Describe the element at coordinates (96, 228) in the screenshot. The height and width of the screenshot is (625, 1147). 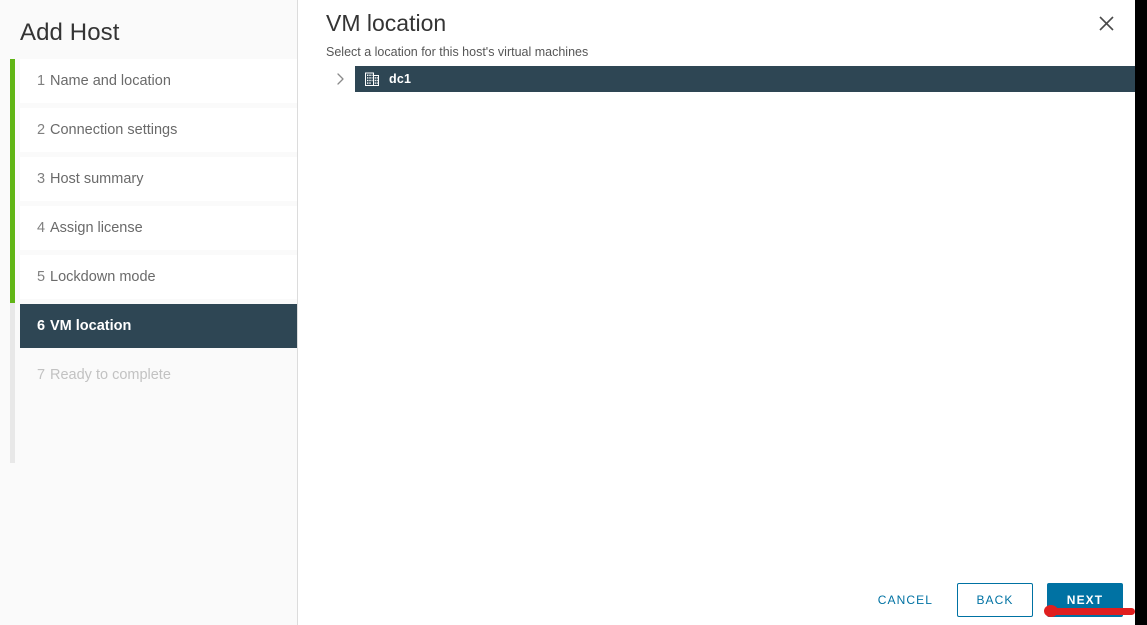
I see `step-label: Assign license` at that location.